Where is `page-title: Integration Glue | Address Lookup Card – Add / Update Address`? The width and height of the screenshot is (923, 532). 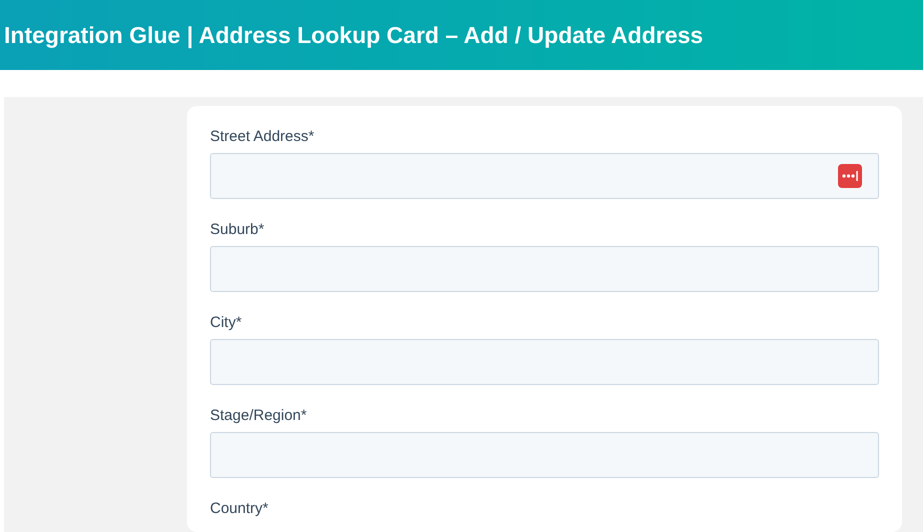 page-title: Integration Glue | Address Lookup Card – Add / Update Address is located at coordinates (354, 35).